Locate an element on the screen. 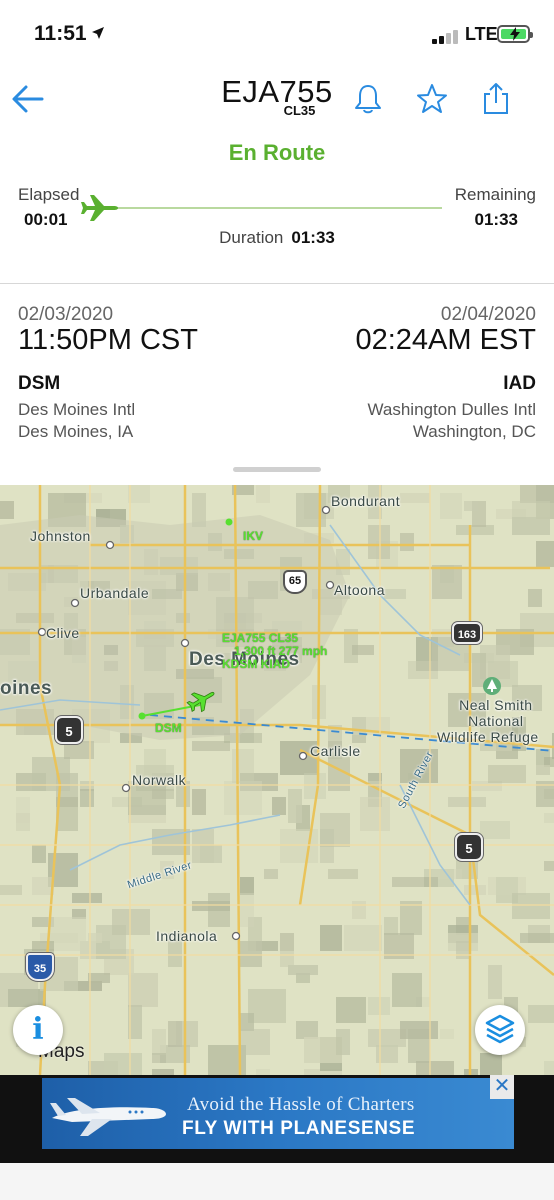 The image size is (554, 1200). sheet-drag-handle is located at coordinates (277, 469).